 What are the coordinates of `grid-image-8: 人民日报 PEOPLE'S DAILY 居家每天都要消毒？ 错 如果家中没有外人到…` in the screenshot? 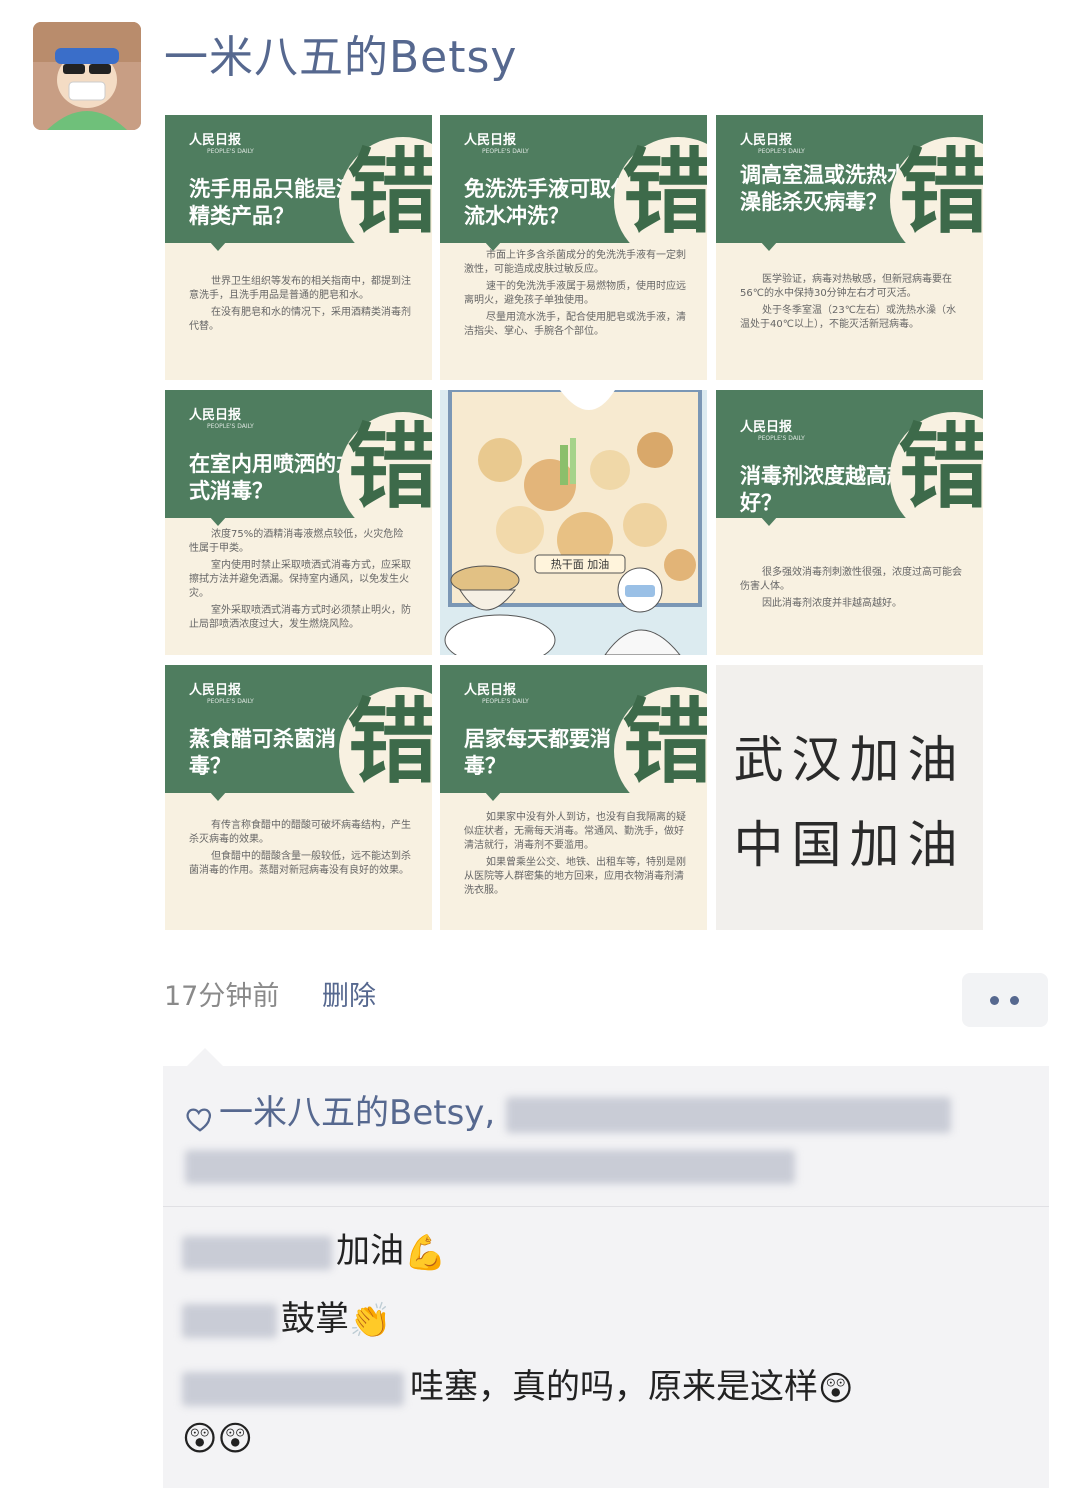 It's located at (573, 797).